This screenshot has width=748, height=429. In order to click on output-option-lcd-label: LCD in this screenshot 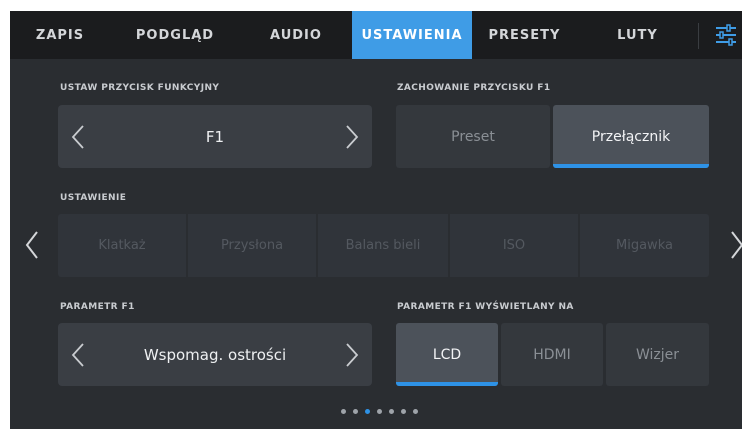, I will do `click(447, 354)`.